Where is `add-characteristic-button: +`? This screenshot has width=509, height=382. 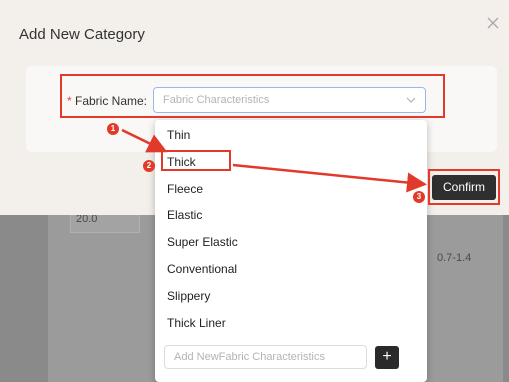
add-characteristic-button: + is located at coordinates (387, 357).